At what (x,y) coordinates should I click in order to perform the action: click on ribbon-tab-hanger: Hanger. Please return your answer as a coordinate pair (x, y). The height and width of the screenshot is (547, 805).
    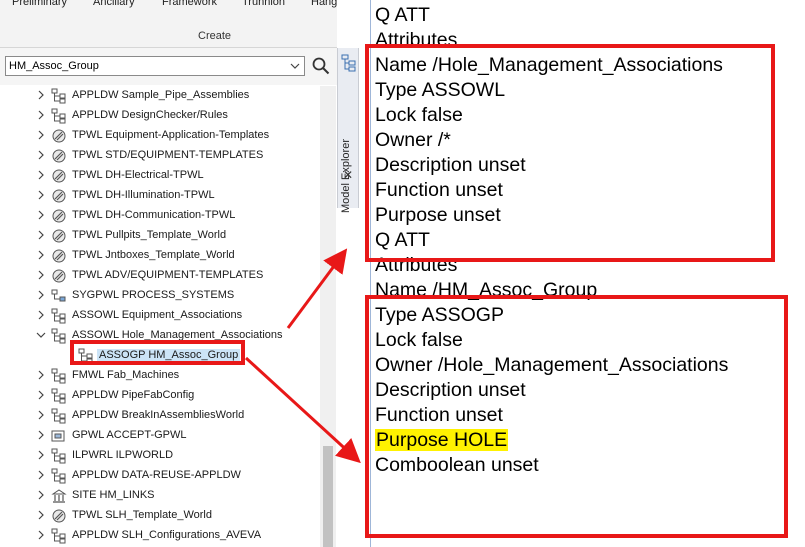
    Looking at the image, I should click on (324, 4).